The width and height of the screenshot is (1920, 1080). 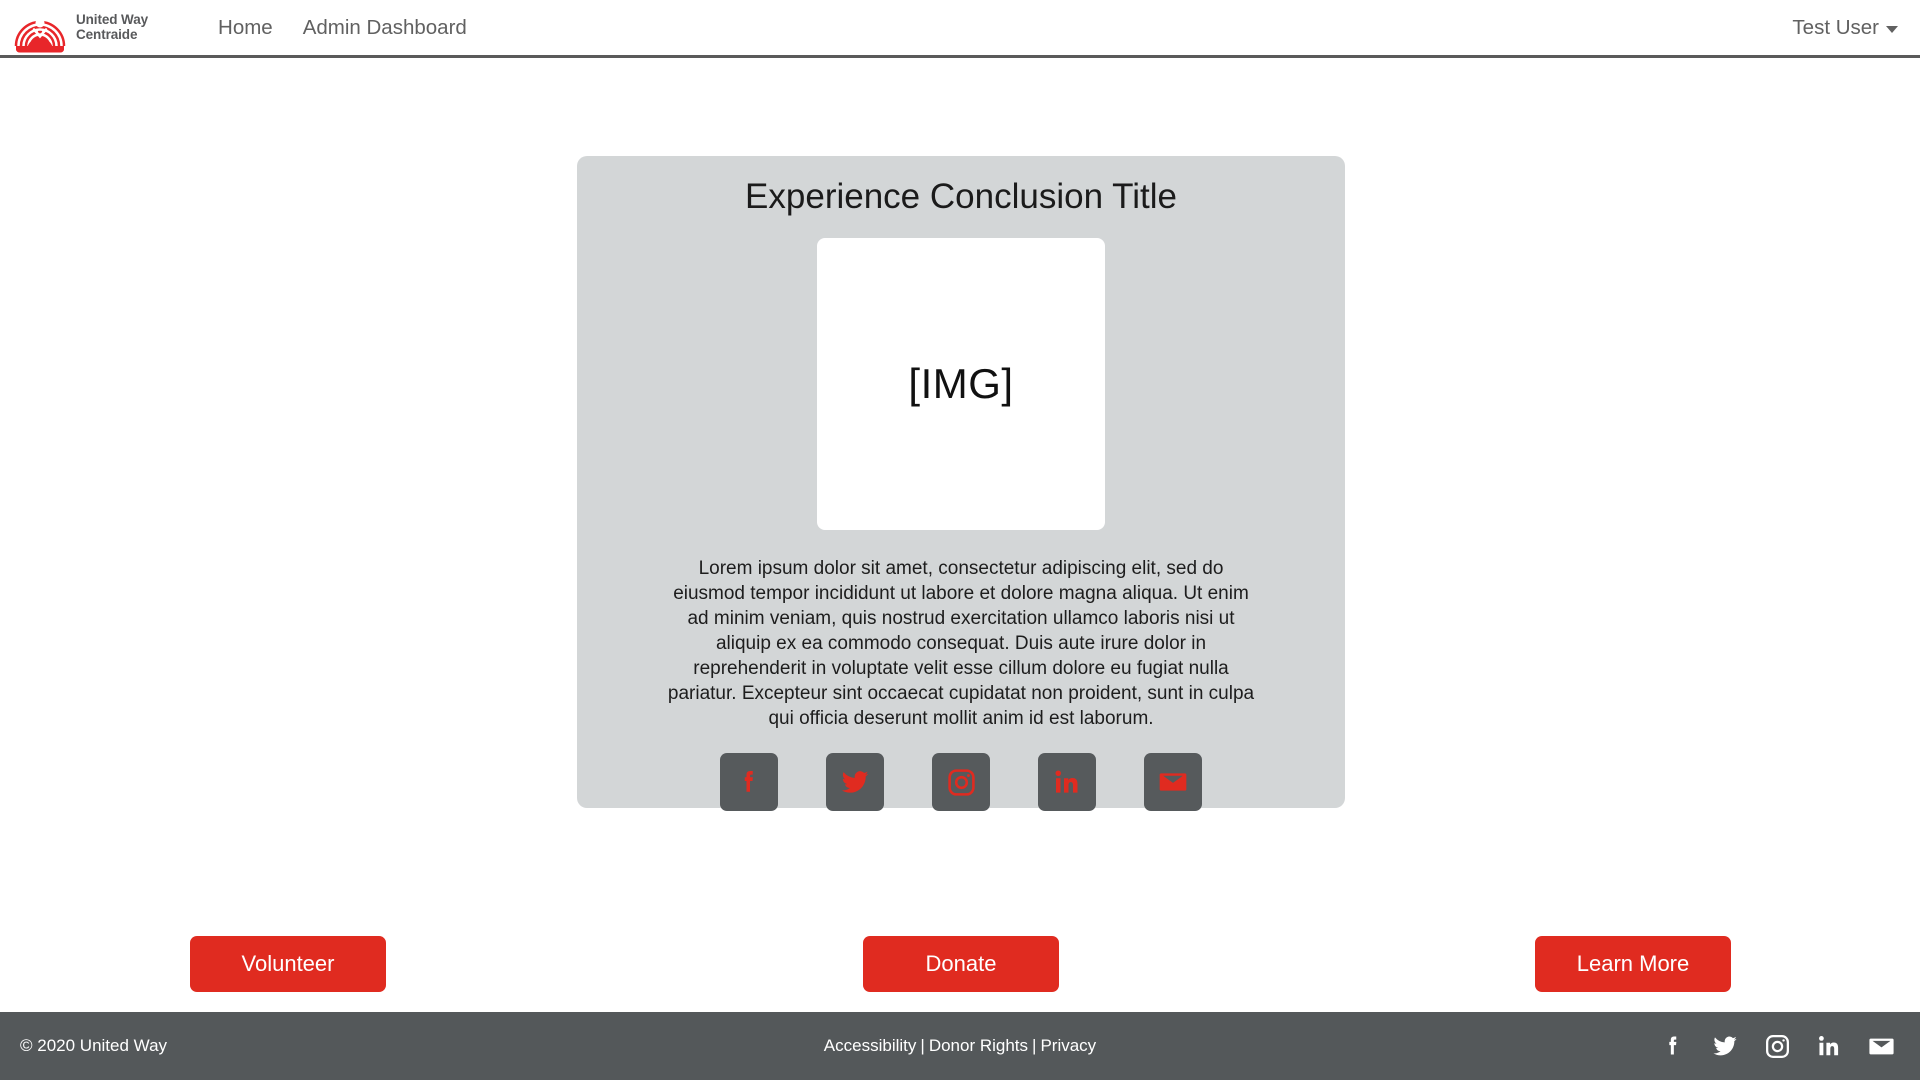 I want to click on nav-link-home: Home, so click(x=245, y=28).